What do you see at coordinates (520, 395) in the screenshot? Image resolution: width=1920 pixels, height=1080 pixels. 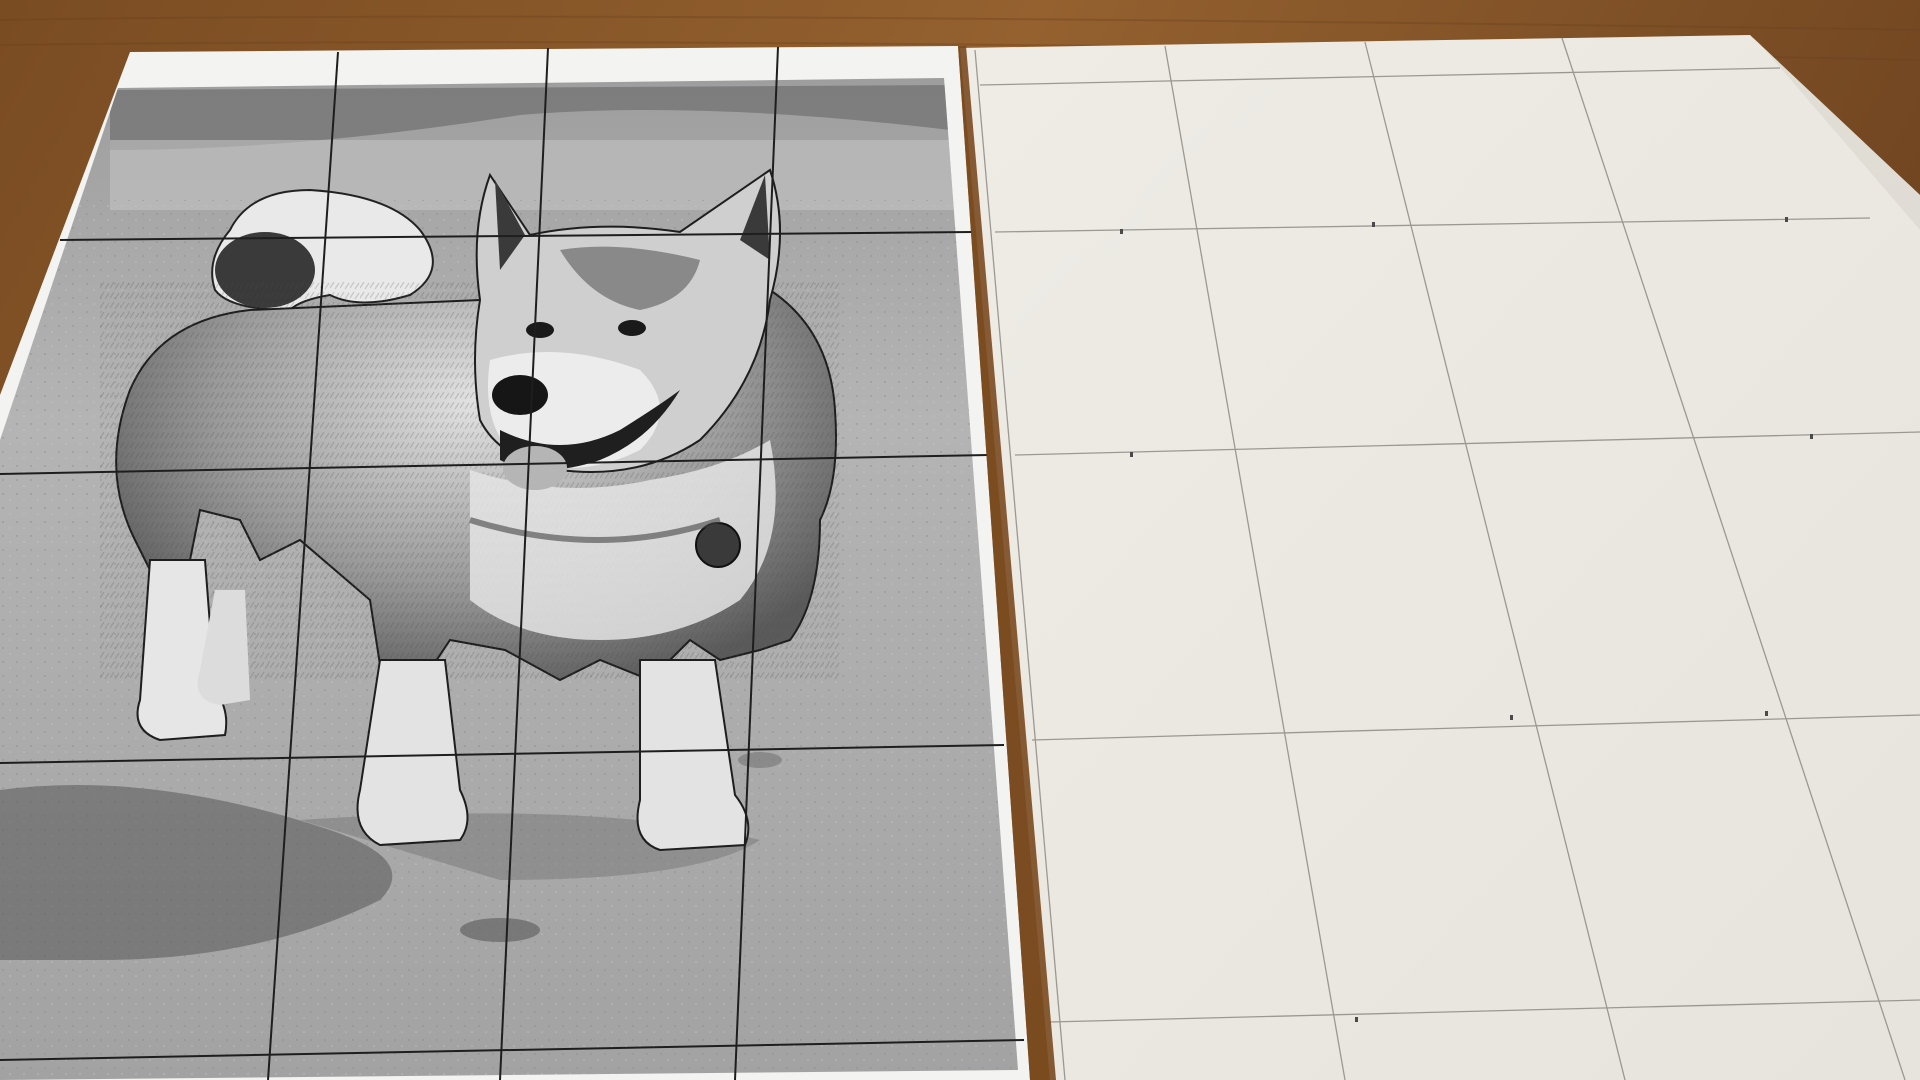 I see `dog-nose` at bounding box center [520, 395].